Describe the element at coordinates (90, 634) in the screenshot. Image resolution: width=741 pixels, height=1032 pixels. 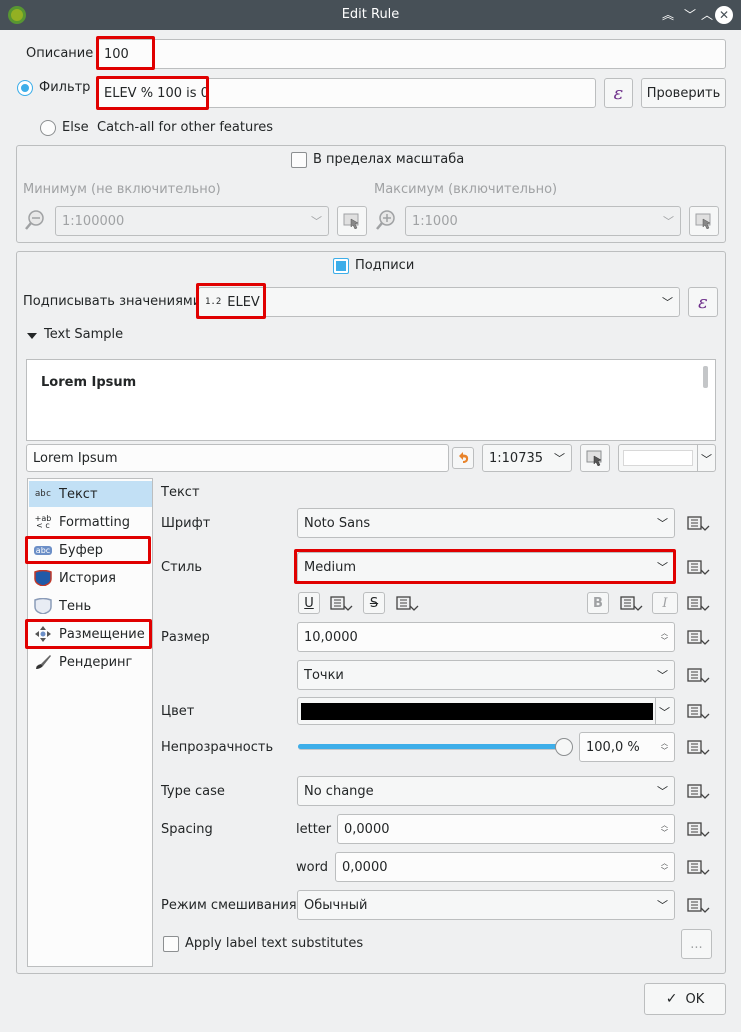
I see `sidebar-item-placement: Размещение` at that location.